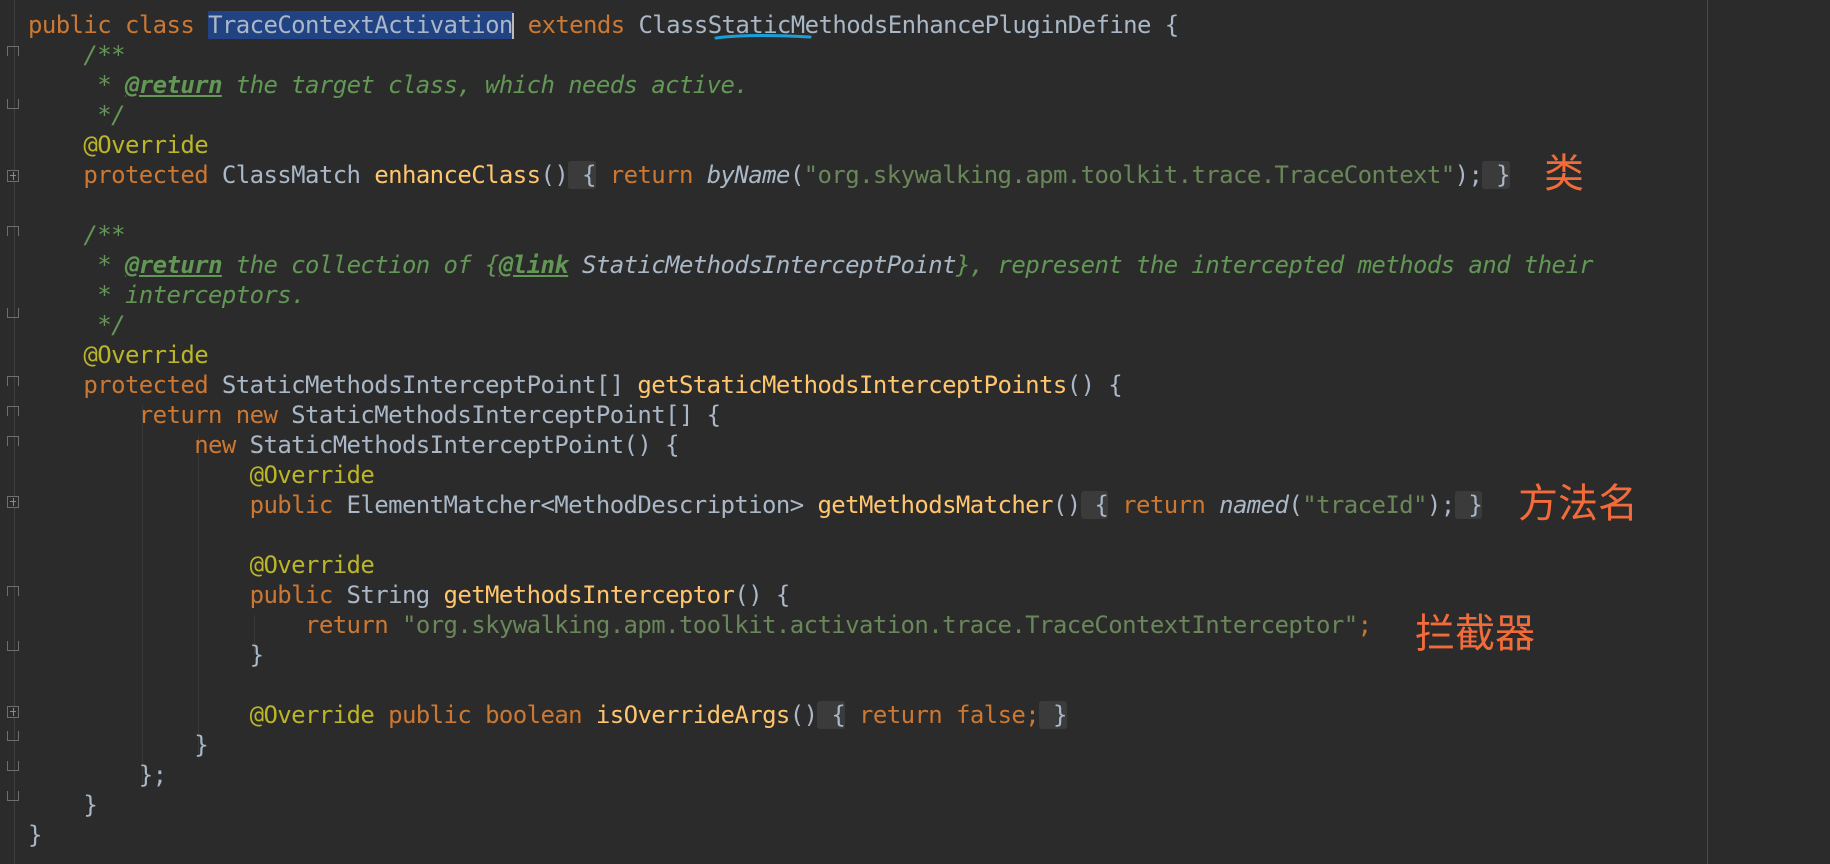  Describe the element at coordinates (499, 415) in the screenshot. I see `array-type: StaticMethodsInterceptPoint[] {` at that location.